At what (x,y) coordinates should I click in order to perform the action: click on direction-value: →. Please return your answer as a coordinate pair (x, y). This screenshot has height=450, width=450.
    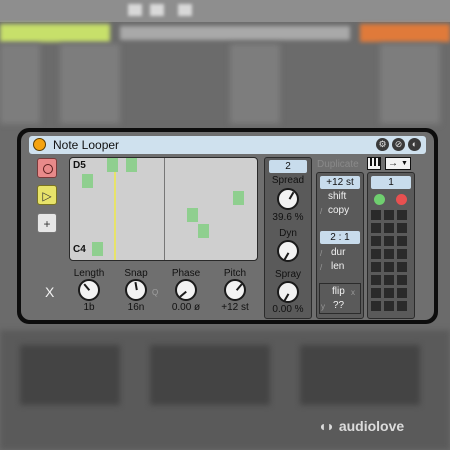
    Looking at the image, I should click on (393, 163).